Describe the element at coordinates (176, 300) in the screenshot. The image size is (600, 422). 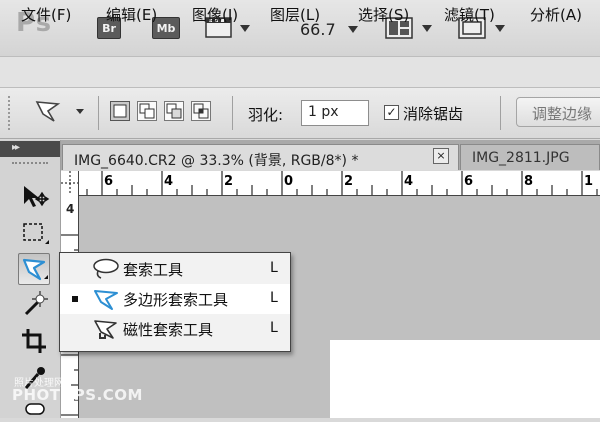
I see `flyout-item-label: 多边形套索工具` at that location.